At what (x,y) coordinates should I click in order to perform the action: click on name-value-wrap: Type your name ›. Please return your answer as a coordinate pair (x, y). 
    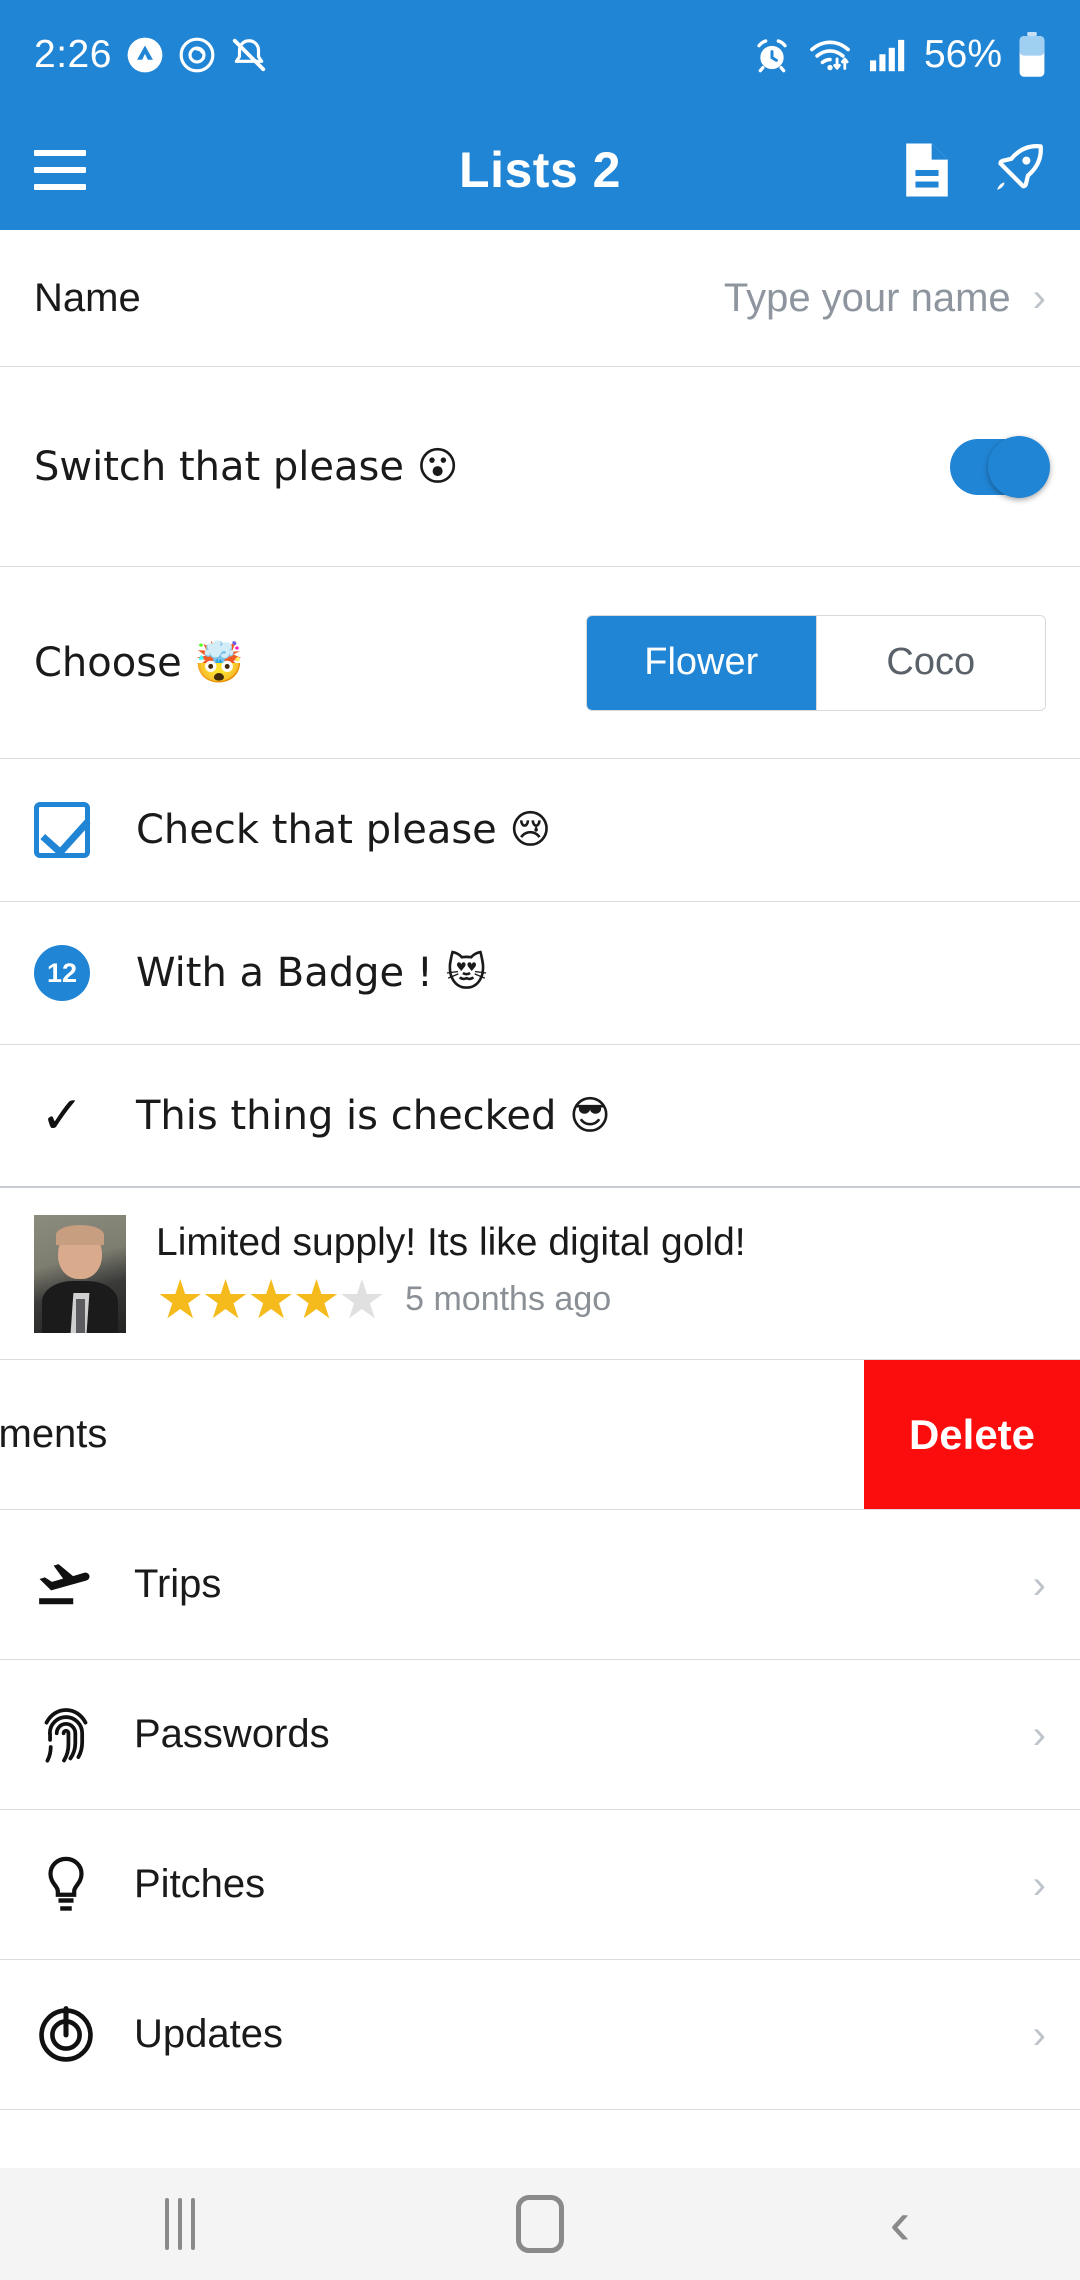
    Looking at the image, I should click on (885, 298).